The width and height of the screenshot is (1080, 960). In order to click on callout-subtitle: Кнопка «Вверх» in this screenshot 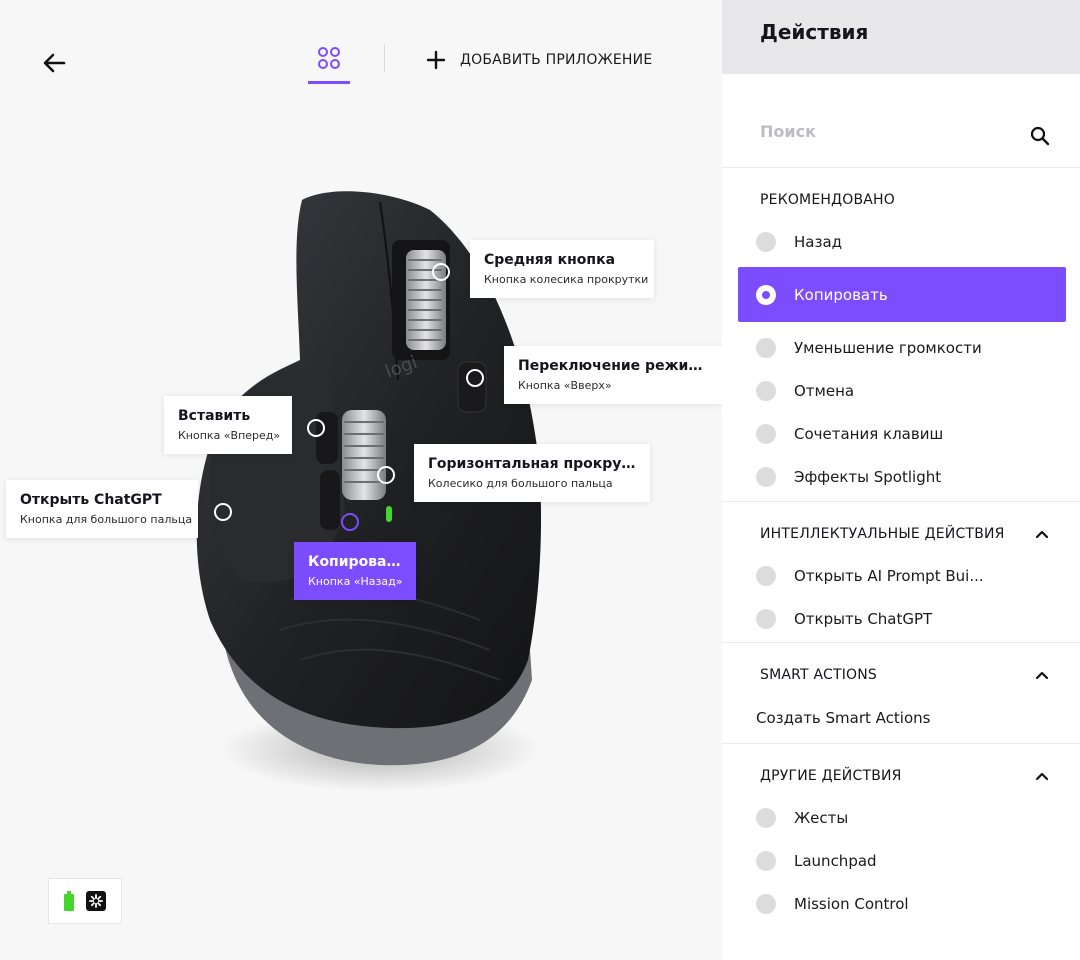, I will do `click(565, 385)`.